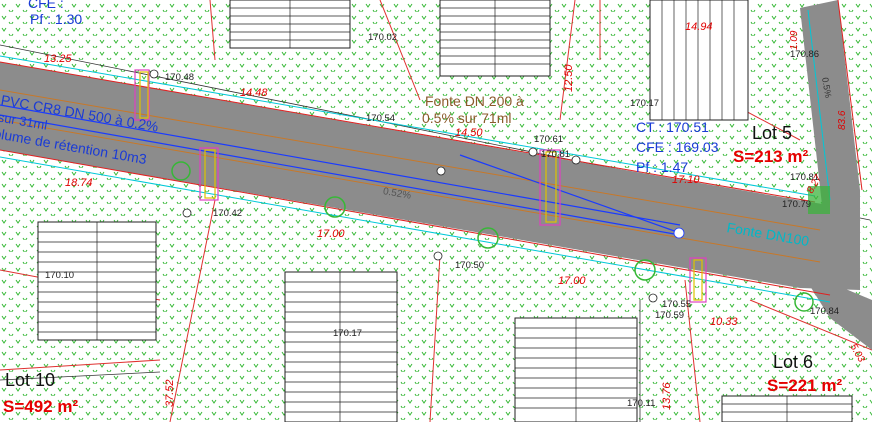 The image size is (872, 422). Describe the element at coordinates (380, 118) in the screenshot. I see `spot-level: 170.54` at that location.